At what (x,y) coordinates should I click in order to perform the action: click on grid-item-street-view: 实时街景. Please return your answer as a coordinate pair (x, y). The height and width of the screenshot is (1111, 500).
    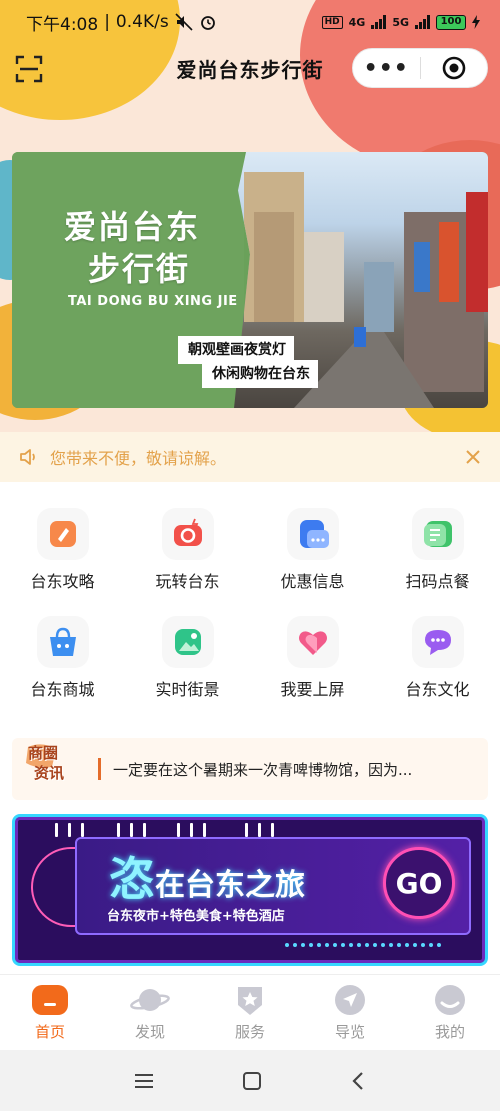
    Looking at the image, I should click on (187, 658).